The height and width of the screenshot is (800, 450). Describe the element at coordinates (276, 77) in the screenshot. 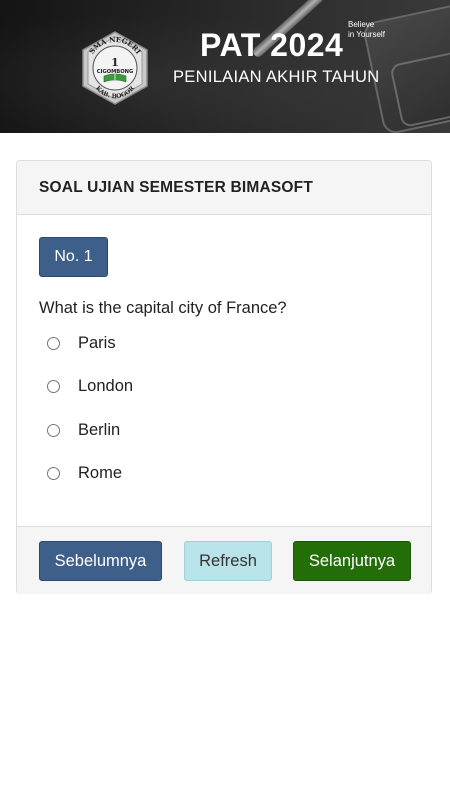

I see `banner-subtitle: PENILAIAN AKHIR TAHUN` at that location.